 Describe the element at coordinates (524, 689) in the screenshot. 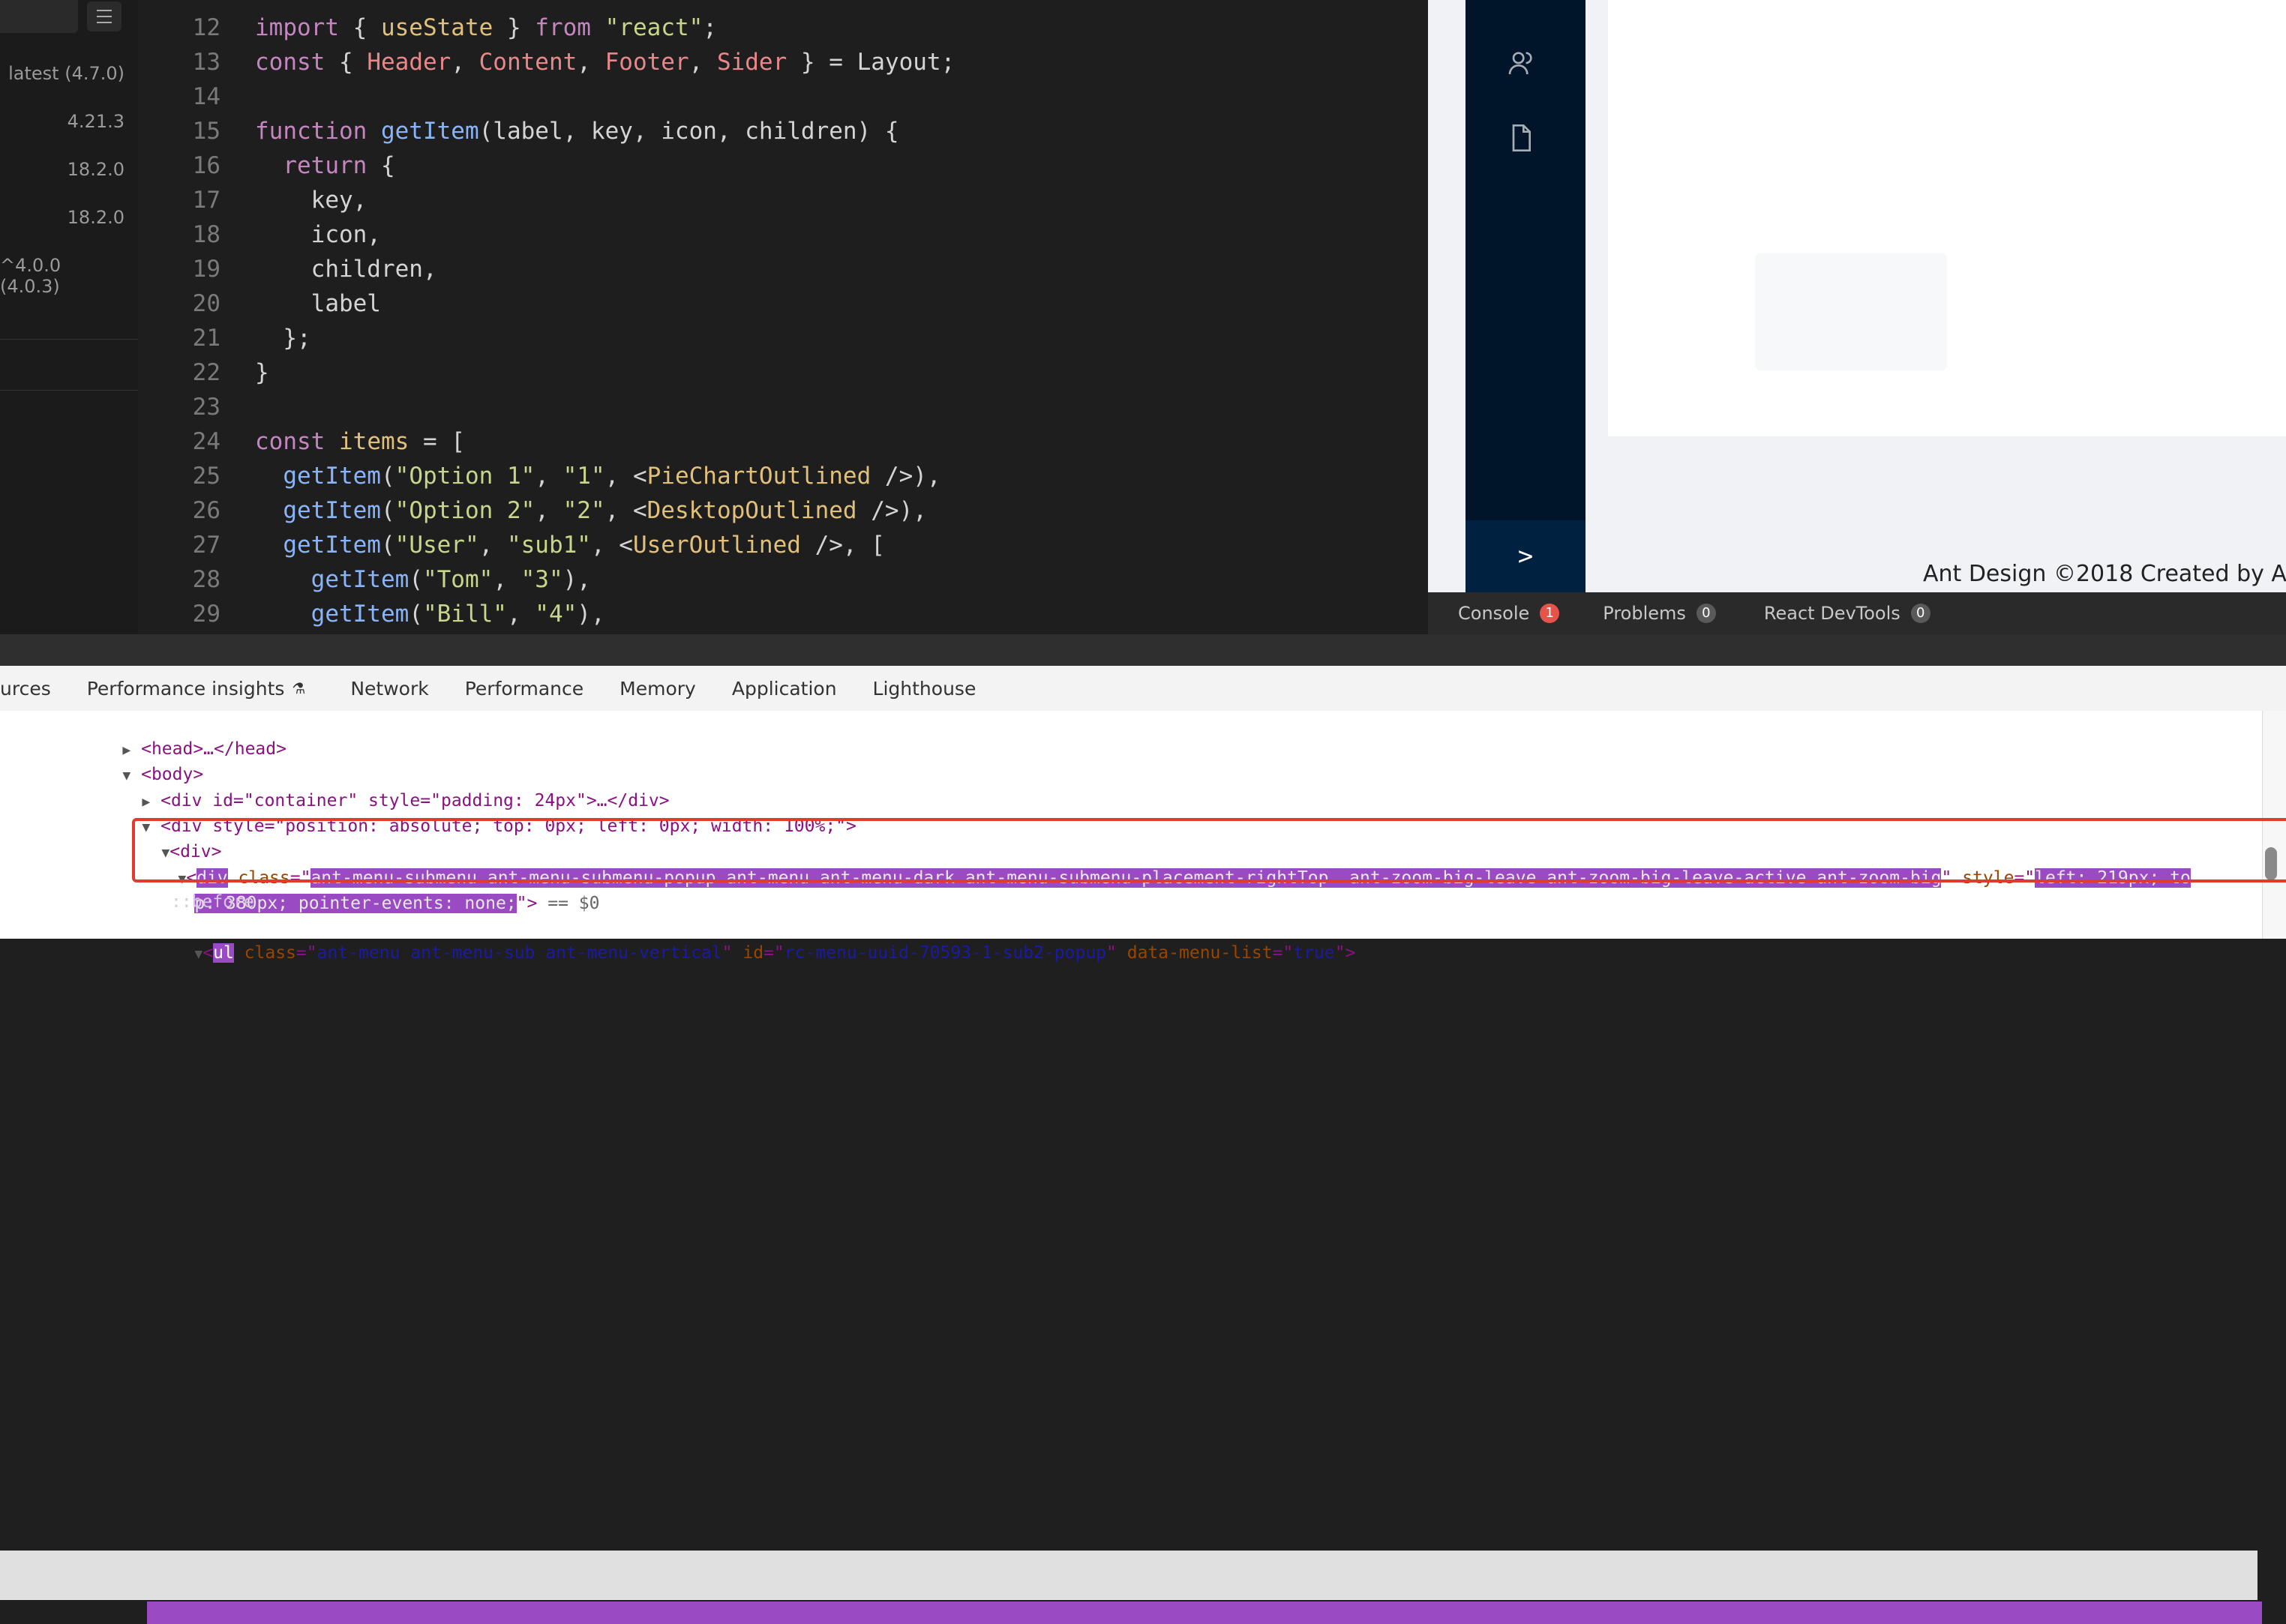

I see `tab-performance: Performance` at that location.